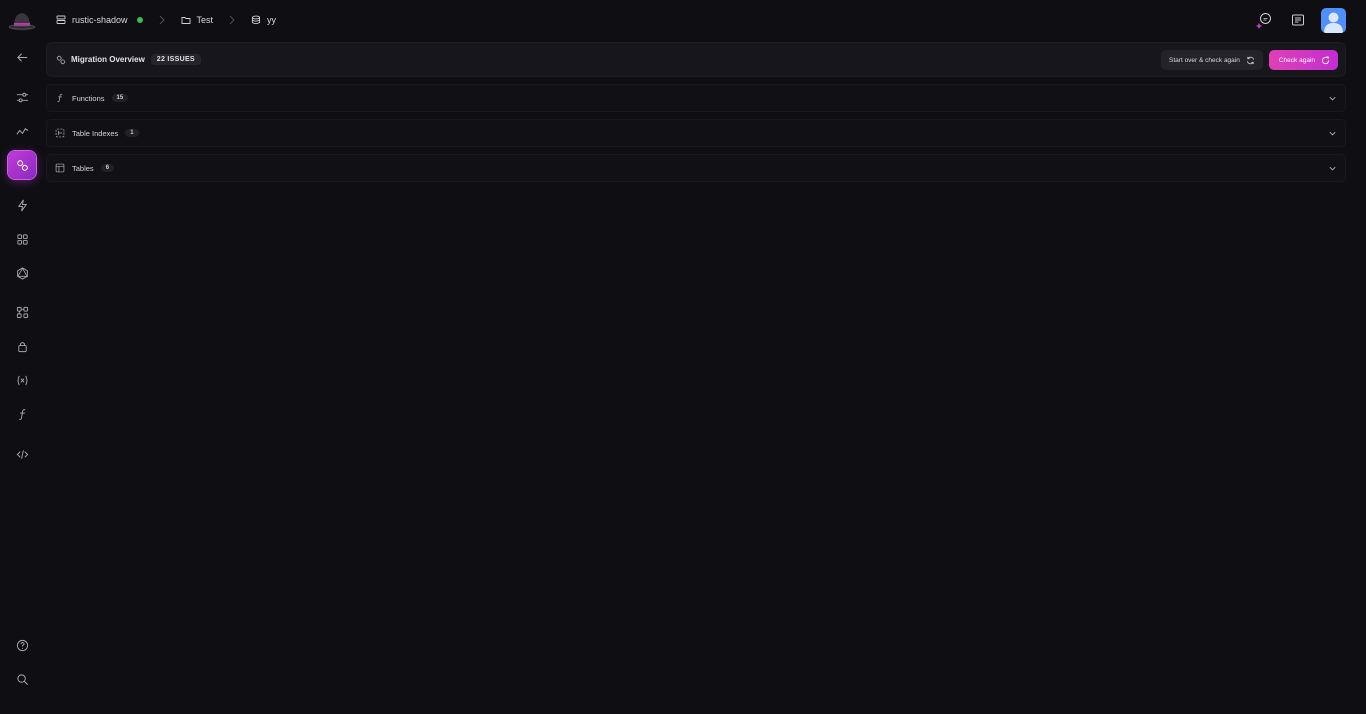 This screenshot has width=1366, height=714. I want to click on search-icon, so click(22, 679).